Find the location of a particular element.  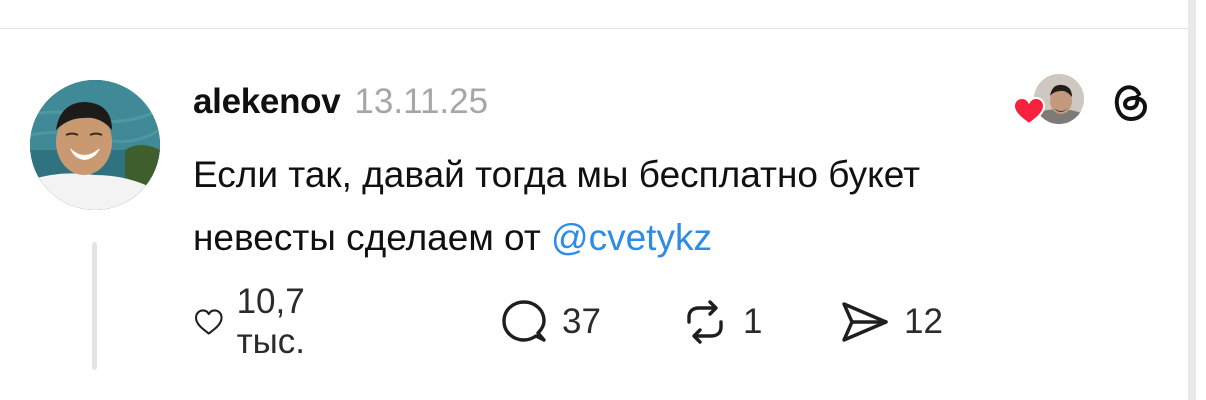

repost-button: 1 is located at coordinates (720, 322).